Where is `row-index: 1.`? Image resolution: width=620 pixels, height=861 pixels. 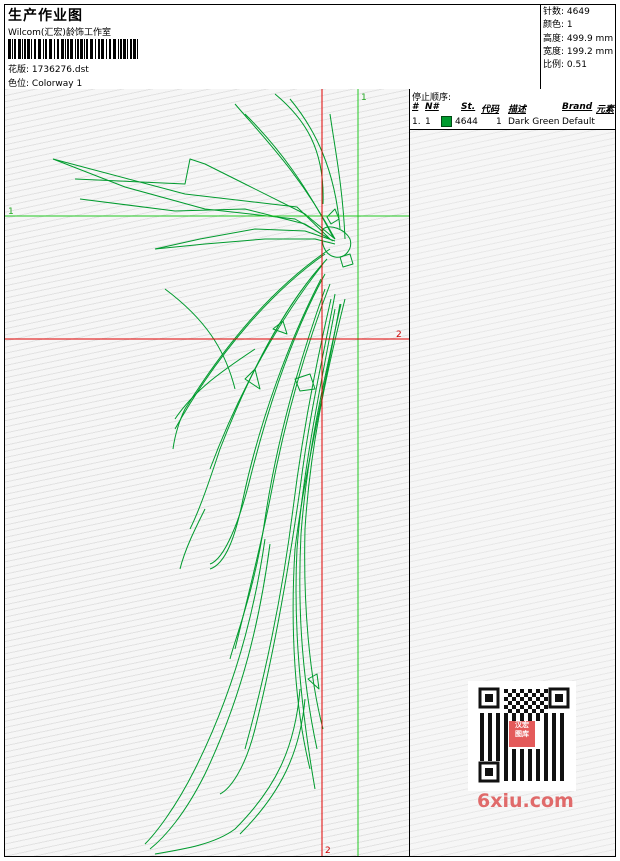
row-index: 1. is located at coordinates (416, 122).